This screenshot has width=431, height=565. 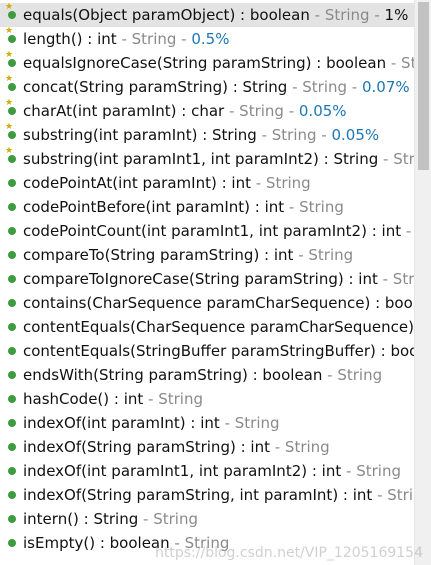 What do you see at coordinates (423, 86) in the screenshot?
I see `scrollbar-thumb` at bounding box center [423, 86].